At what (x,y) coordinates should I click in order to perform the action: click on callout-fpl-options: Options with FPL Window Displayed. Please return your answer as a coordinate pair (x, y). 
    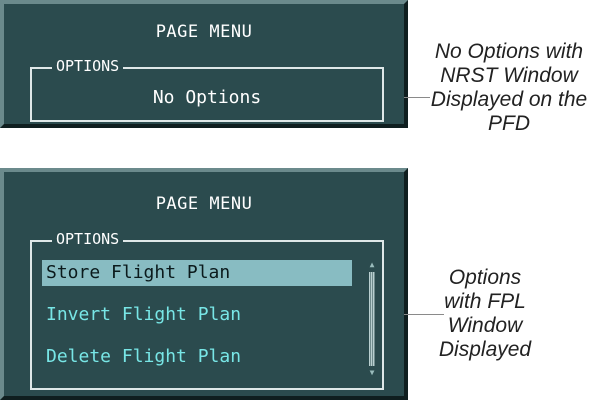
    Looking at the image, I should click on (485, 313).